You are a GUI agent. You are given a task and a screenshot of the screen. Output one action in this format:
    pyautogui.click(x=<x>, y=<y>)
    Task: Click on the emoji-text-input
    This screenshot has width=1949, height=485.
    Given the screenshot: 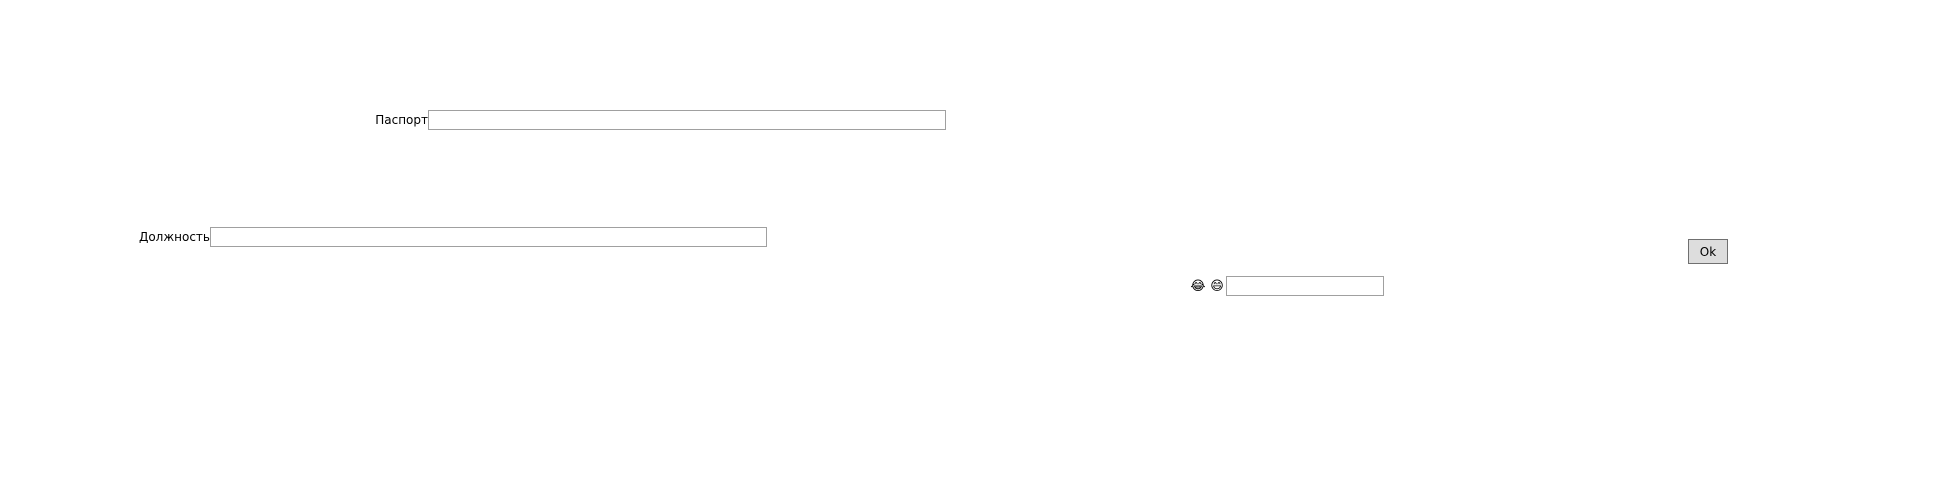 What is the action you would take?
    pyautogui.click(x=1305, y=286)
    